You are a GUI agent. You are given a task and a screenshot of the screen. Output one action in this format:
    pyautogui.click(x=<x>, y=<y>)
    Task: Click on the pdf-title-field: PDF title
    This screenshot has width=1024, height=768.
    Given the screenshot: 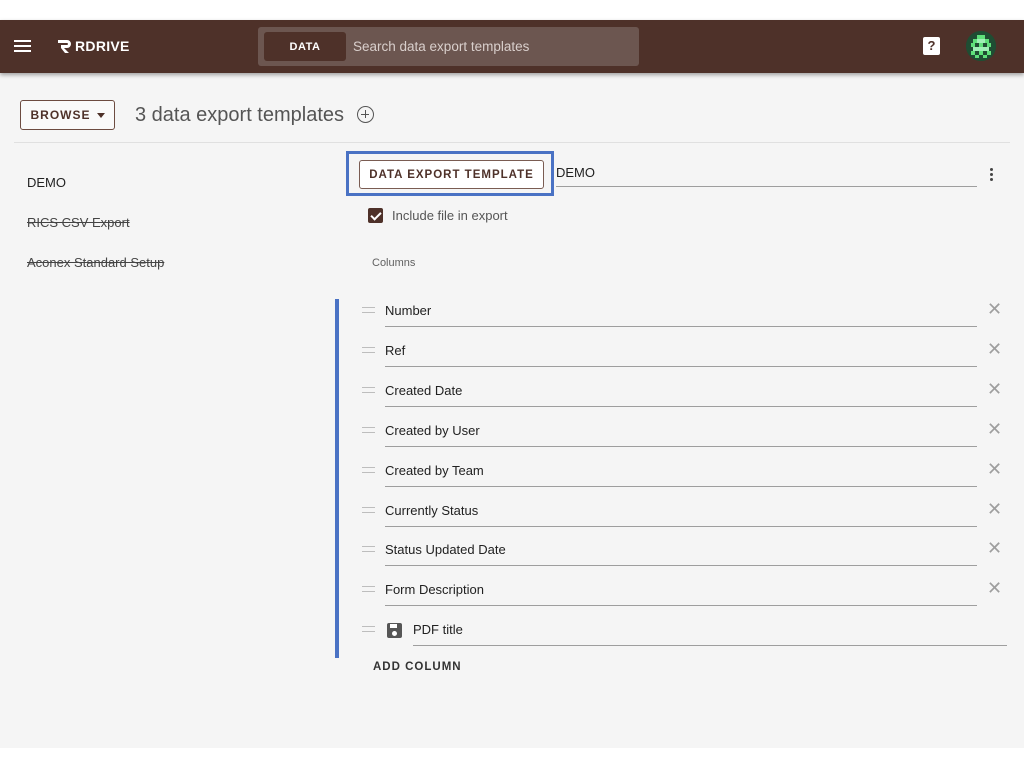 What is the action you would take?
    pyautogui.click(x=710, y=634)
    